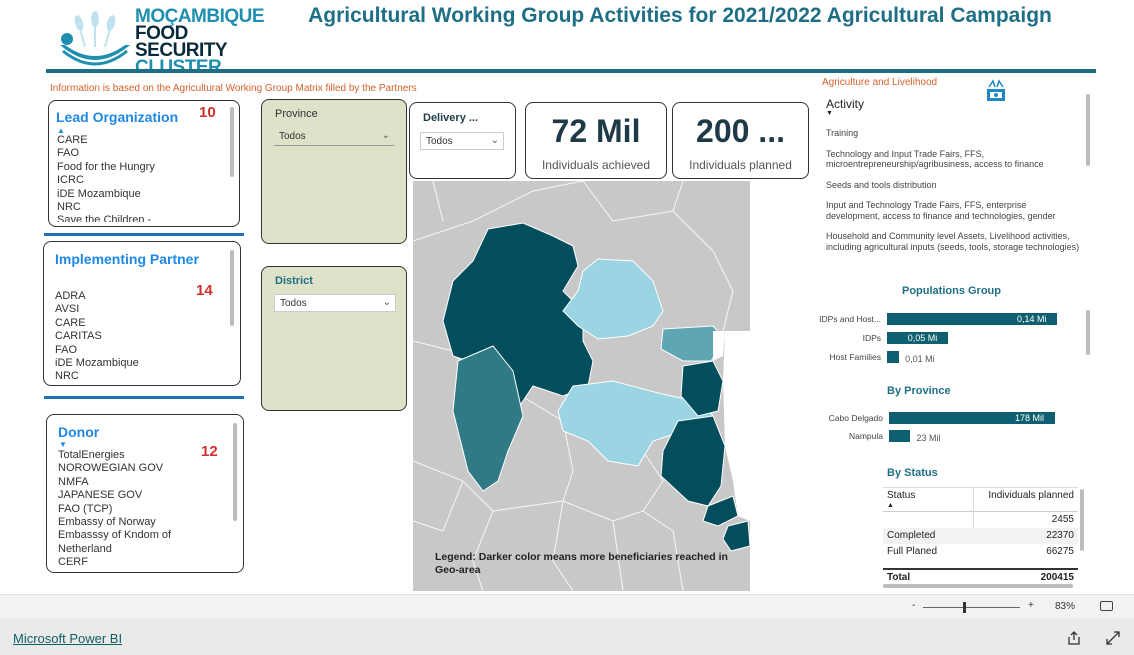 This screenshot has width=1134, height=655. Describe the element at coordinates (235, 472) in the screenshot. I see `donor-scrollbar` at that location.